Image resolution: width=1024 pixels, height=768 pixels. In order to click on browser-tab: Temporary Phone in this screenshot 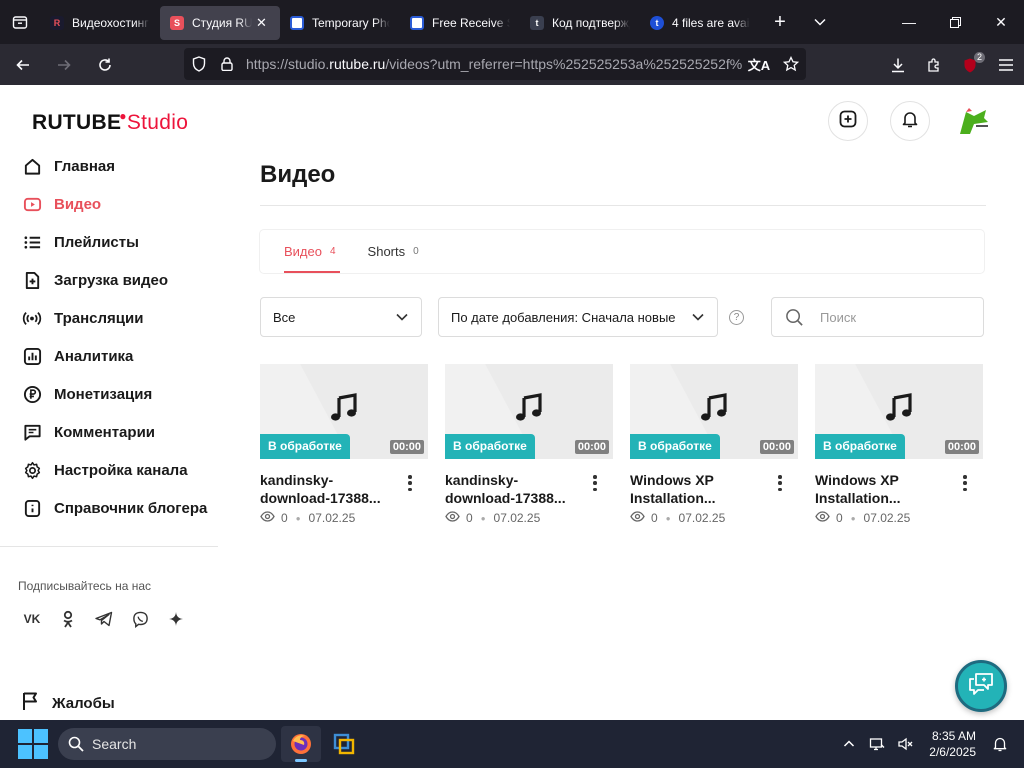, I will do `click(340, 23)`.